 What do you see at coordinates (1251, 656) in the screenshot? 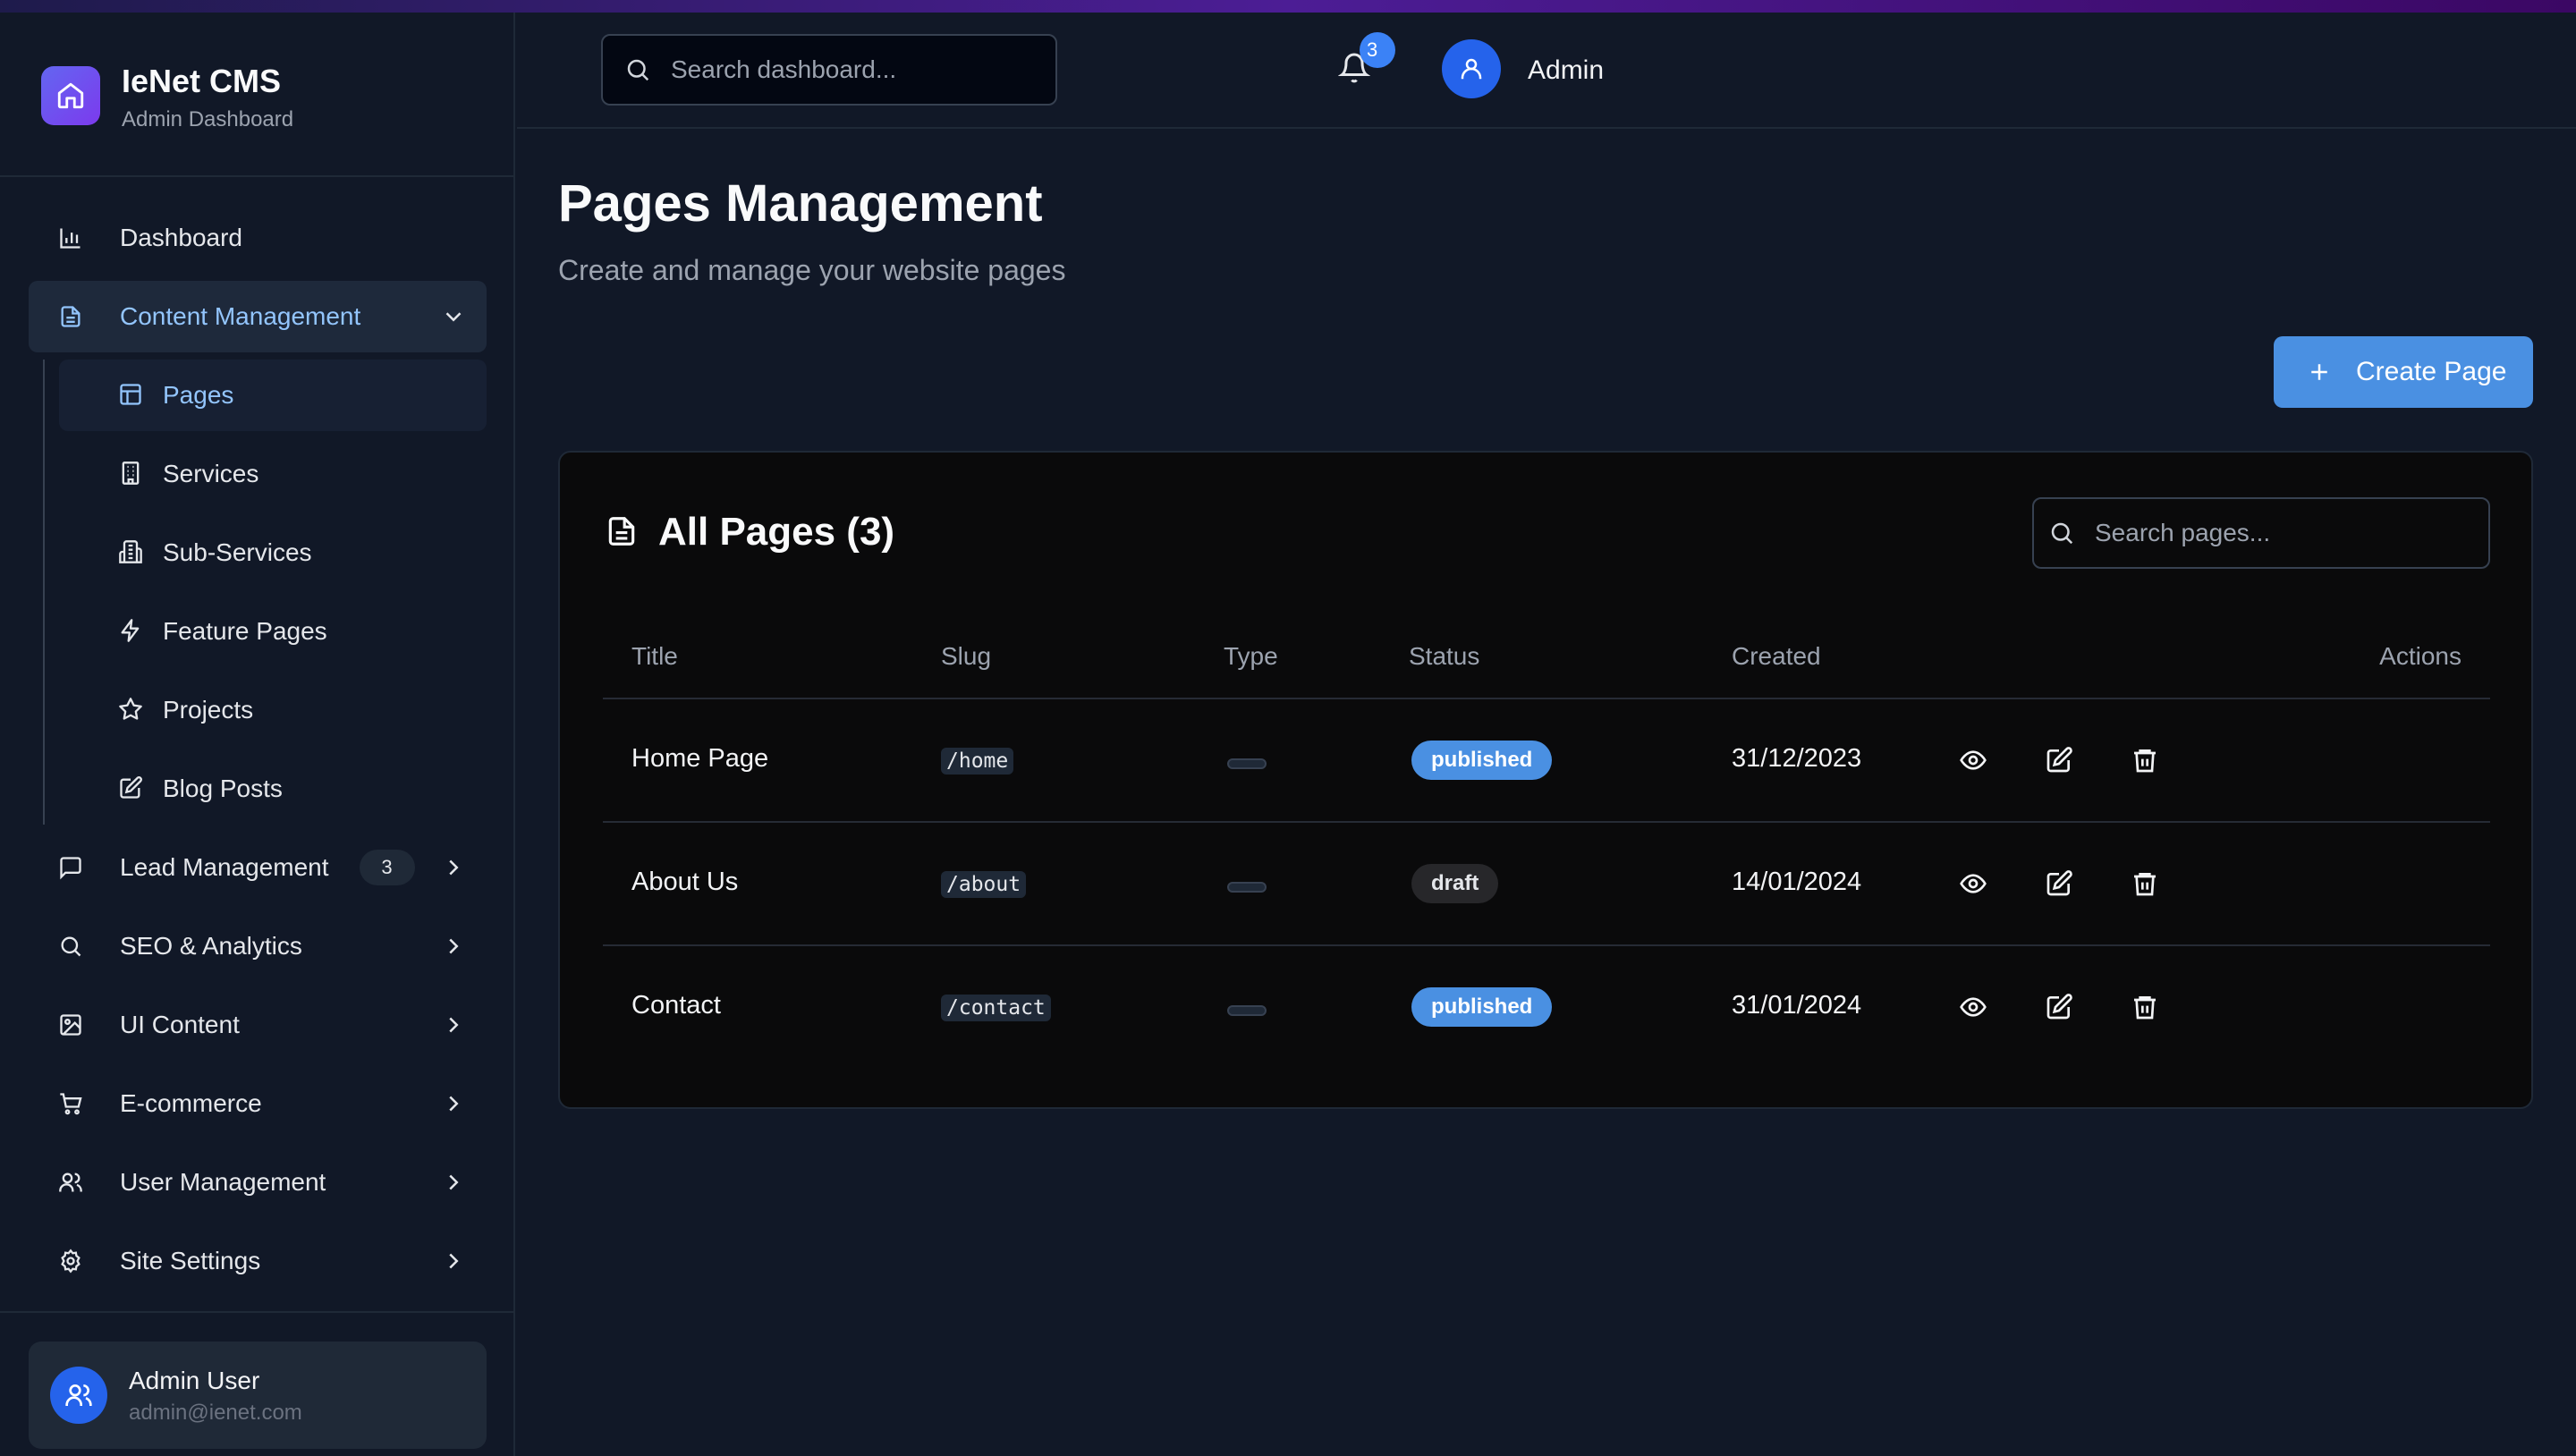
I see `column-header-type: Type` at bounding box center [1251, 656].